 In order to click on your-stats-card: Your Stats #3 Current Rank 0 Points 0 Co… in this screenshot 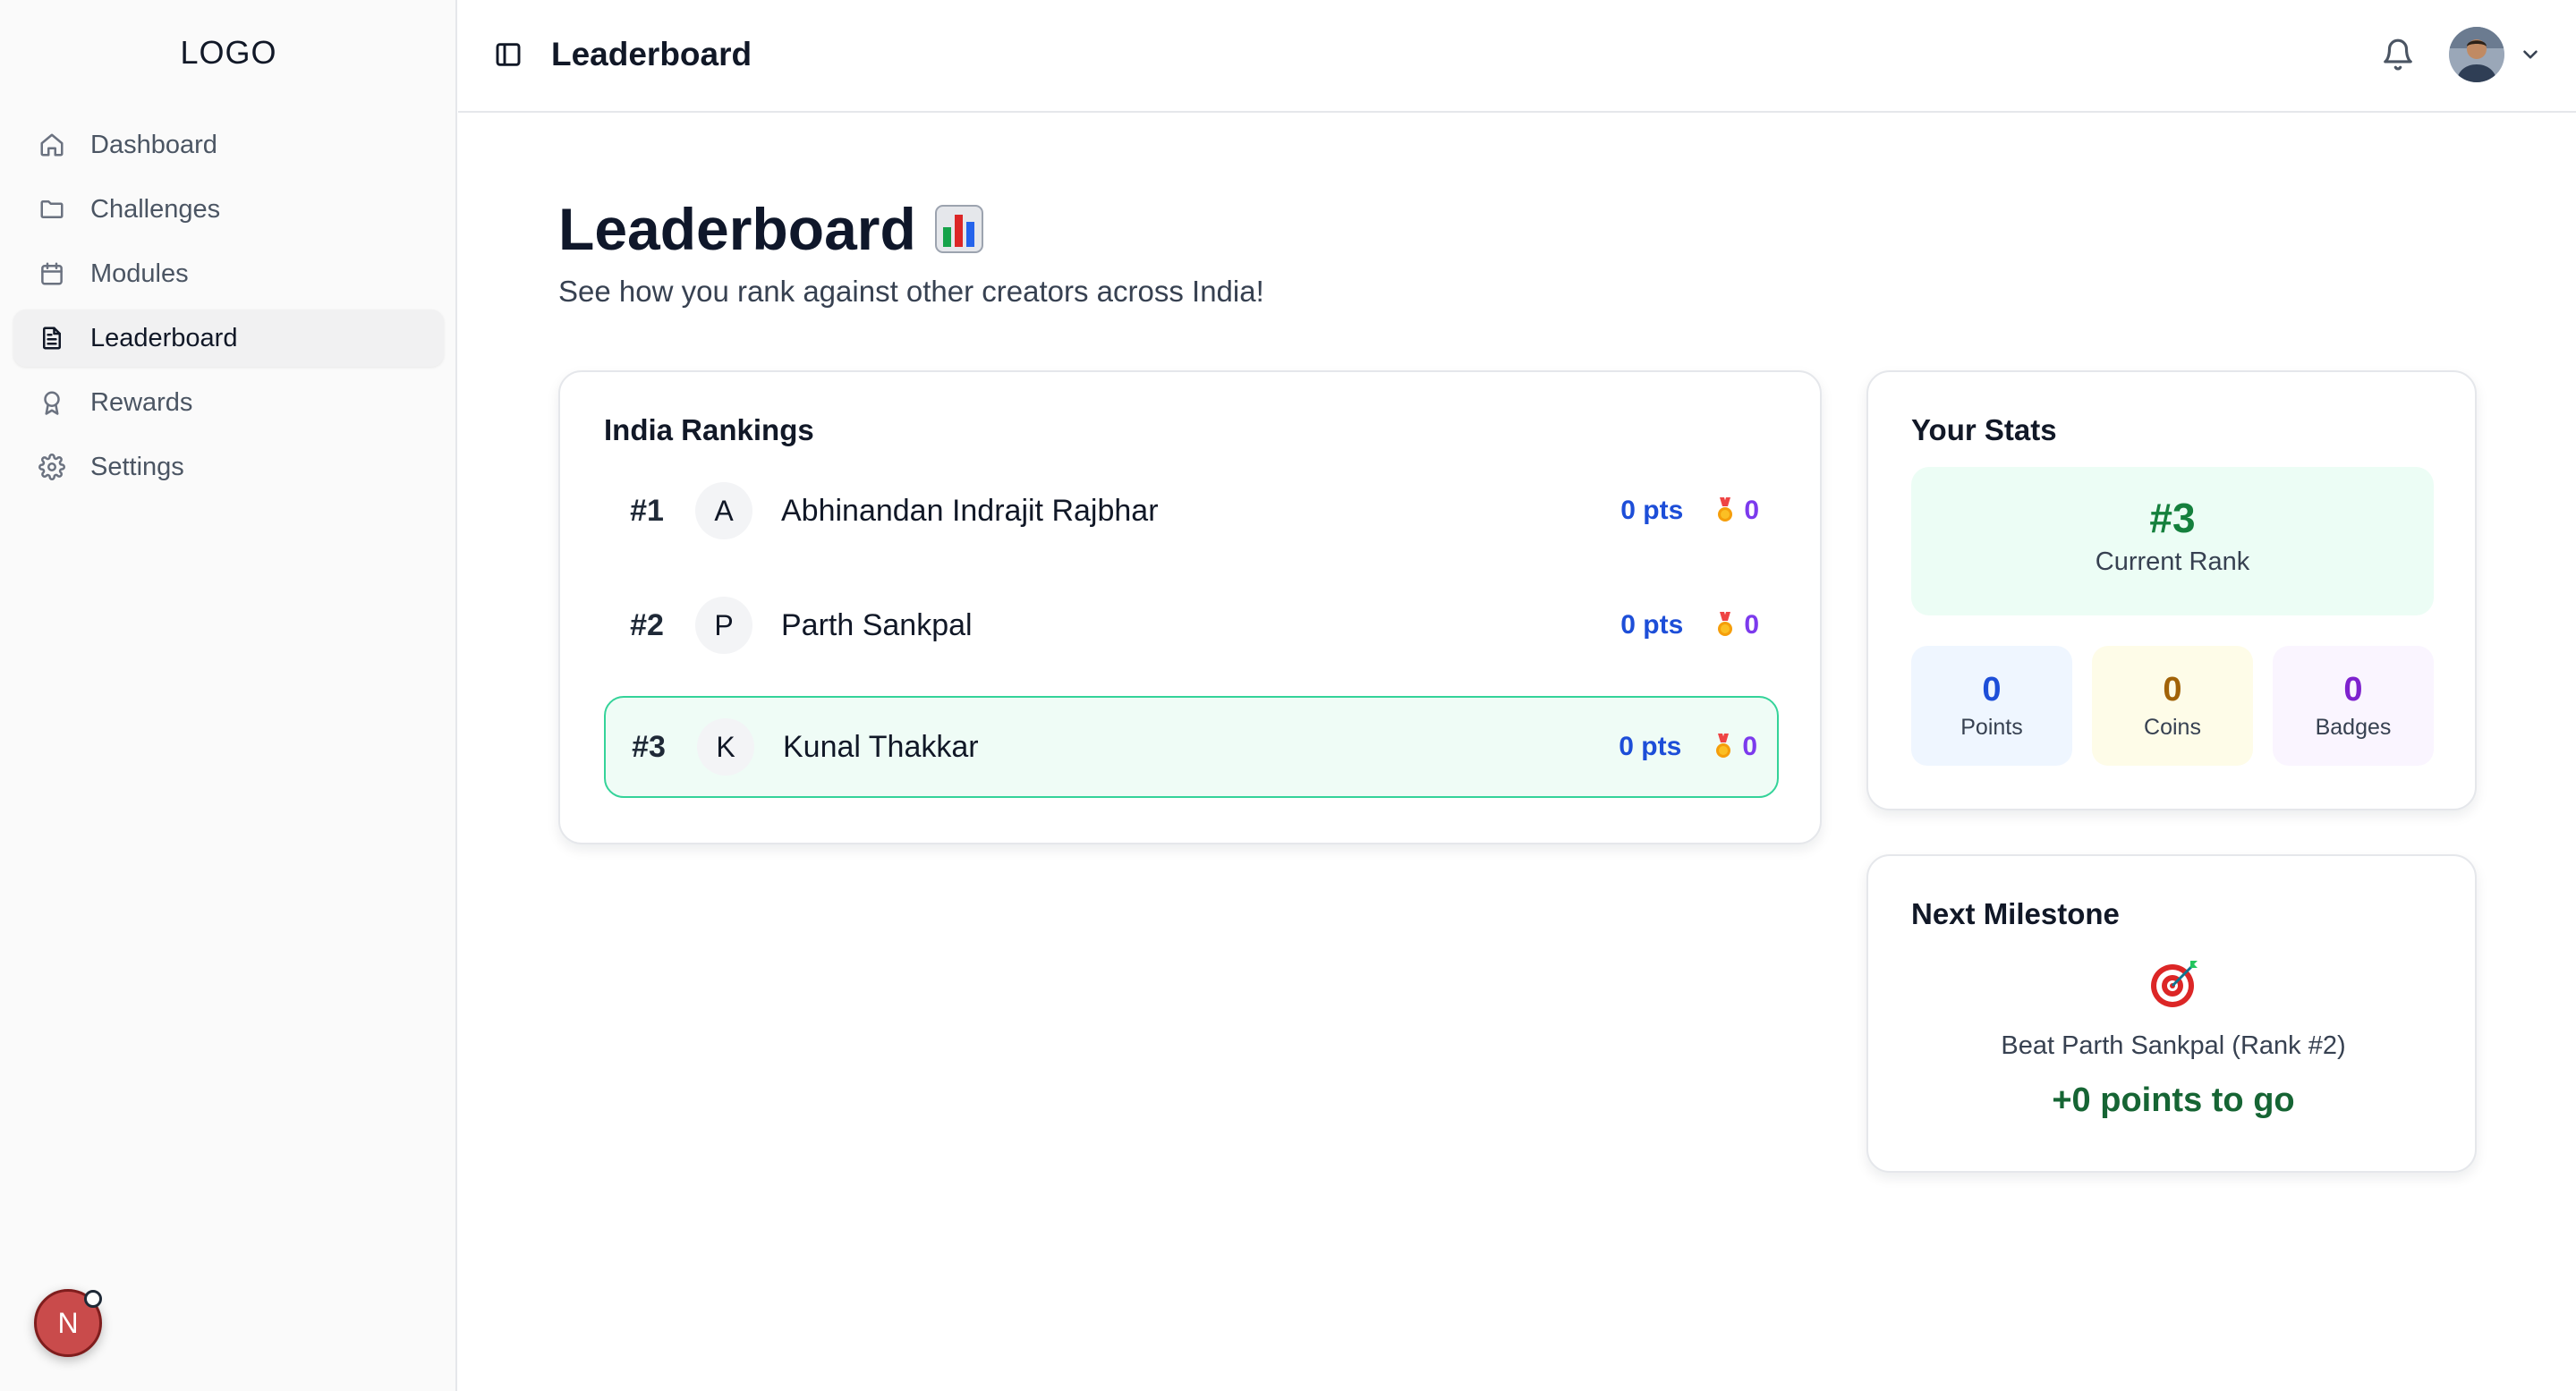, I will do `click(2171, 590)`.